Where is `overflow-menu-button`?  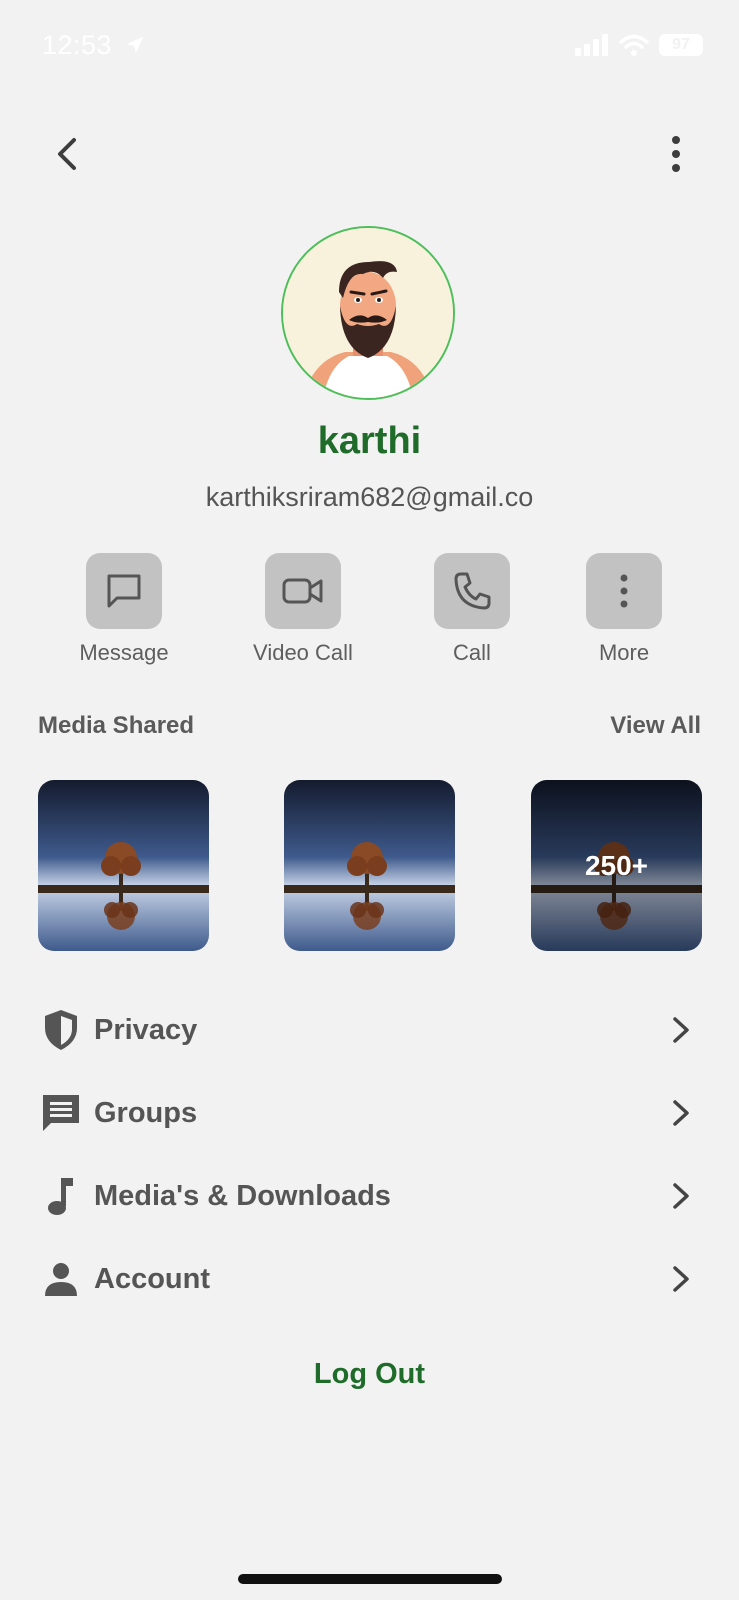 overflow-menu-button is located at coordinates (676, 154).